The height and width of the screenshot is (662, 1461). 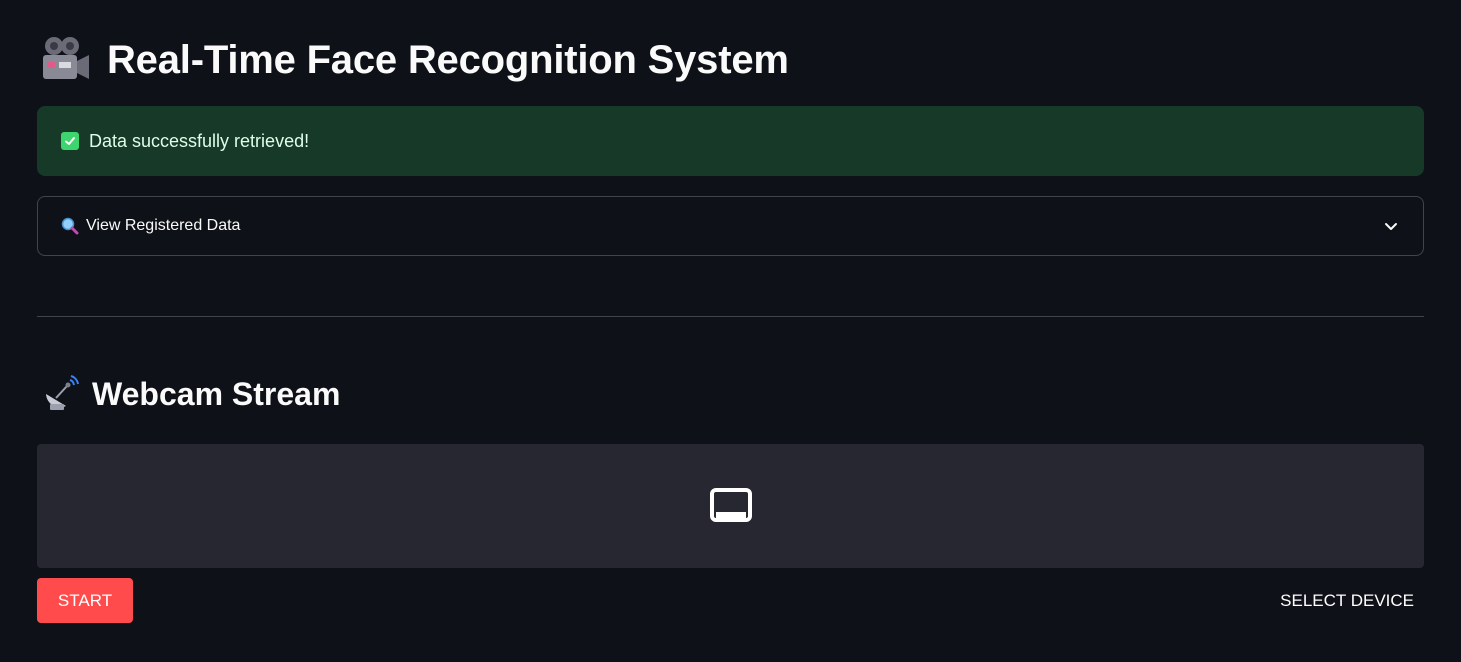 What do you see at coordinates (62, 392) in the screenshot?
I see `satellite-antenna-icon` at bounding box center [62, 392].